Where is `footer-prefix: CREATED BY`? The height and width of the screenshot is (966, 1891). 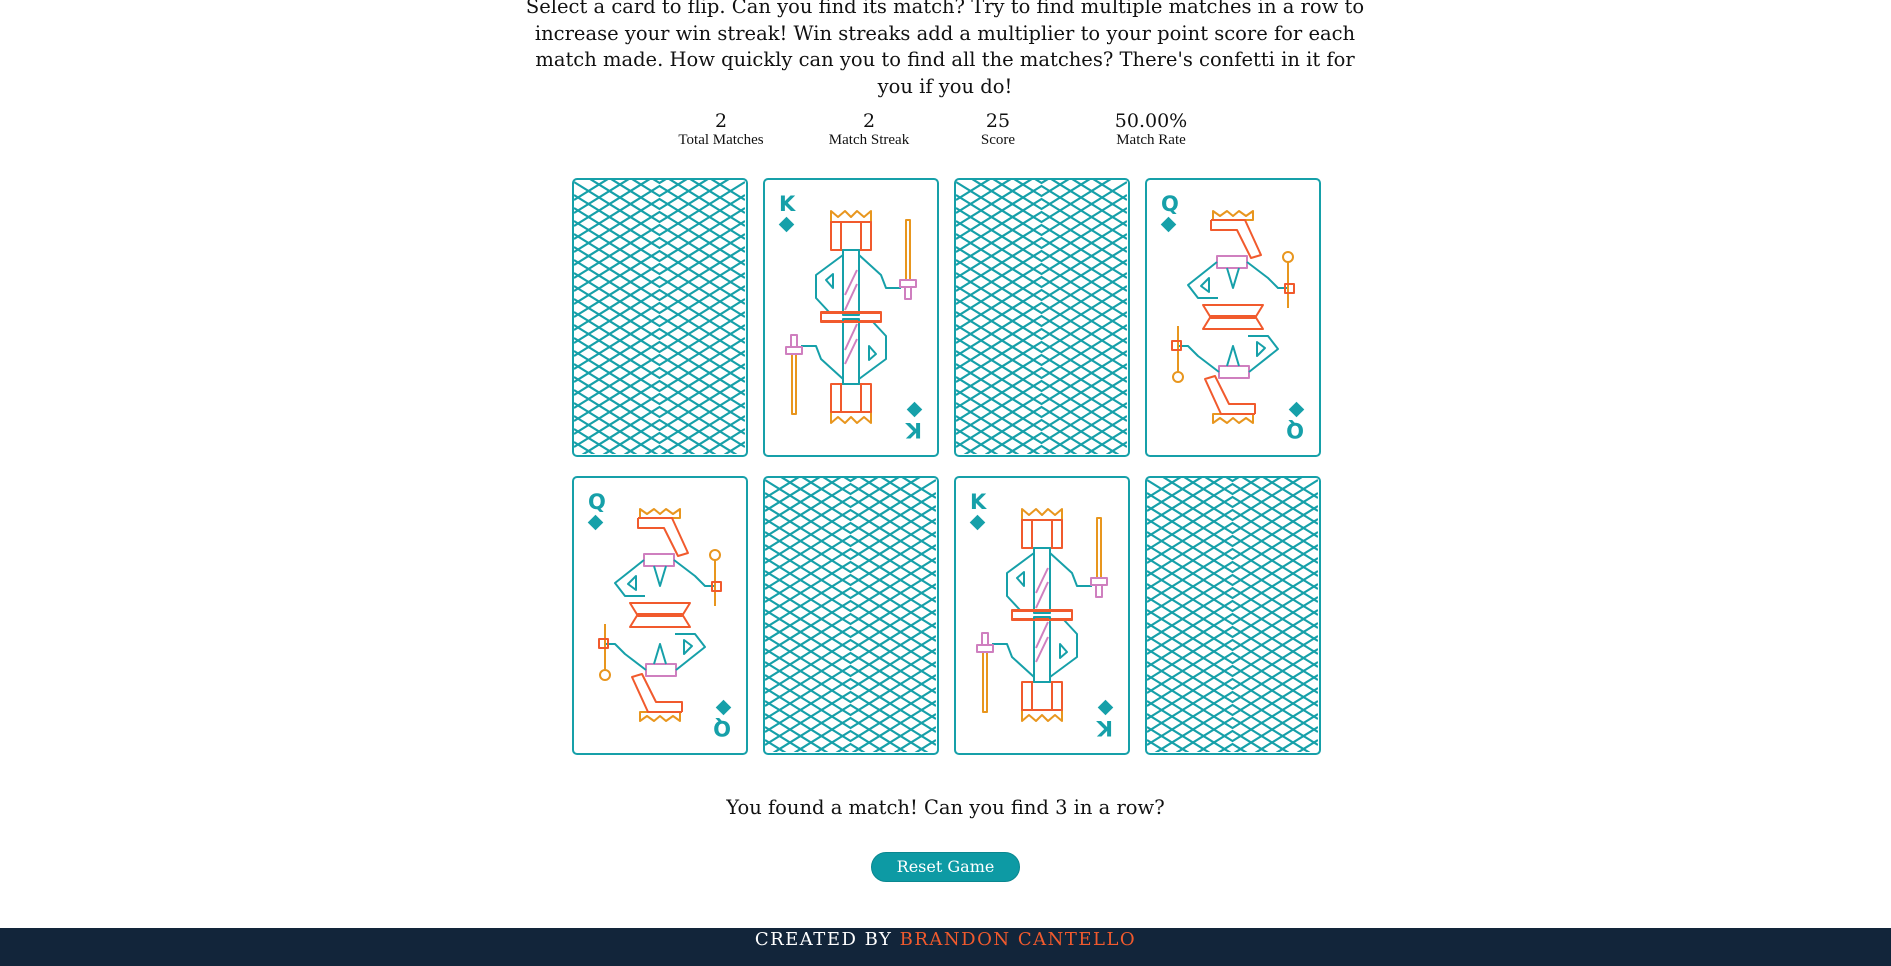
footer-prefix: CREATED BY is located at coordinates (823, 939).